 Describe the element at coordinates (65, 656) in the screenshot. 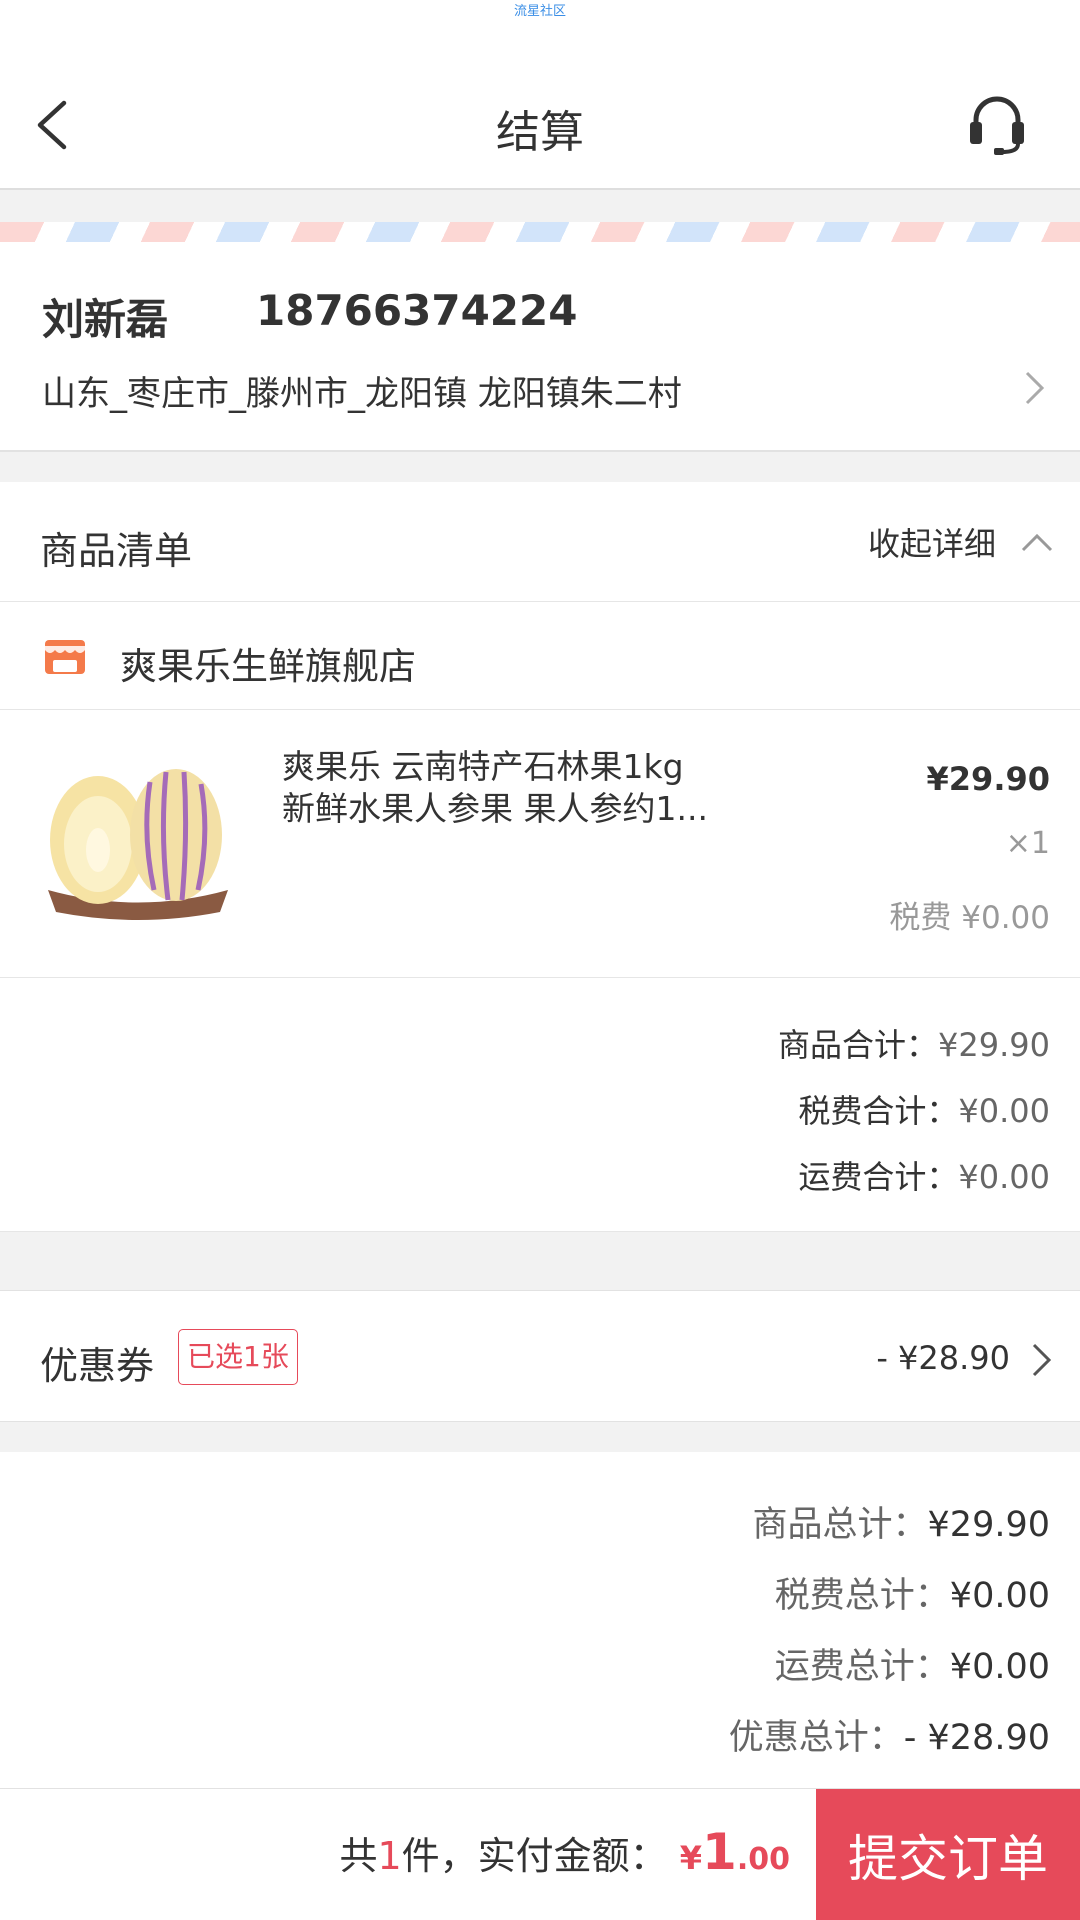

I see `store-icon` at that location.